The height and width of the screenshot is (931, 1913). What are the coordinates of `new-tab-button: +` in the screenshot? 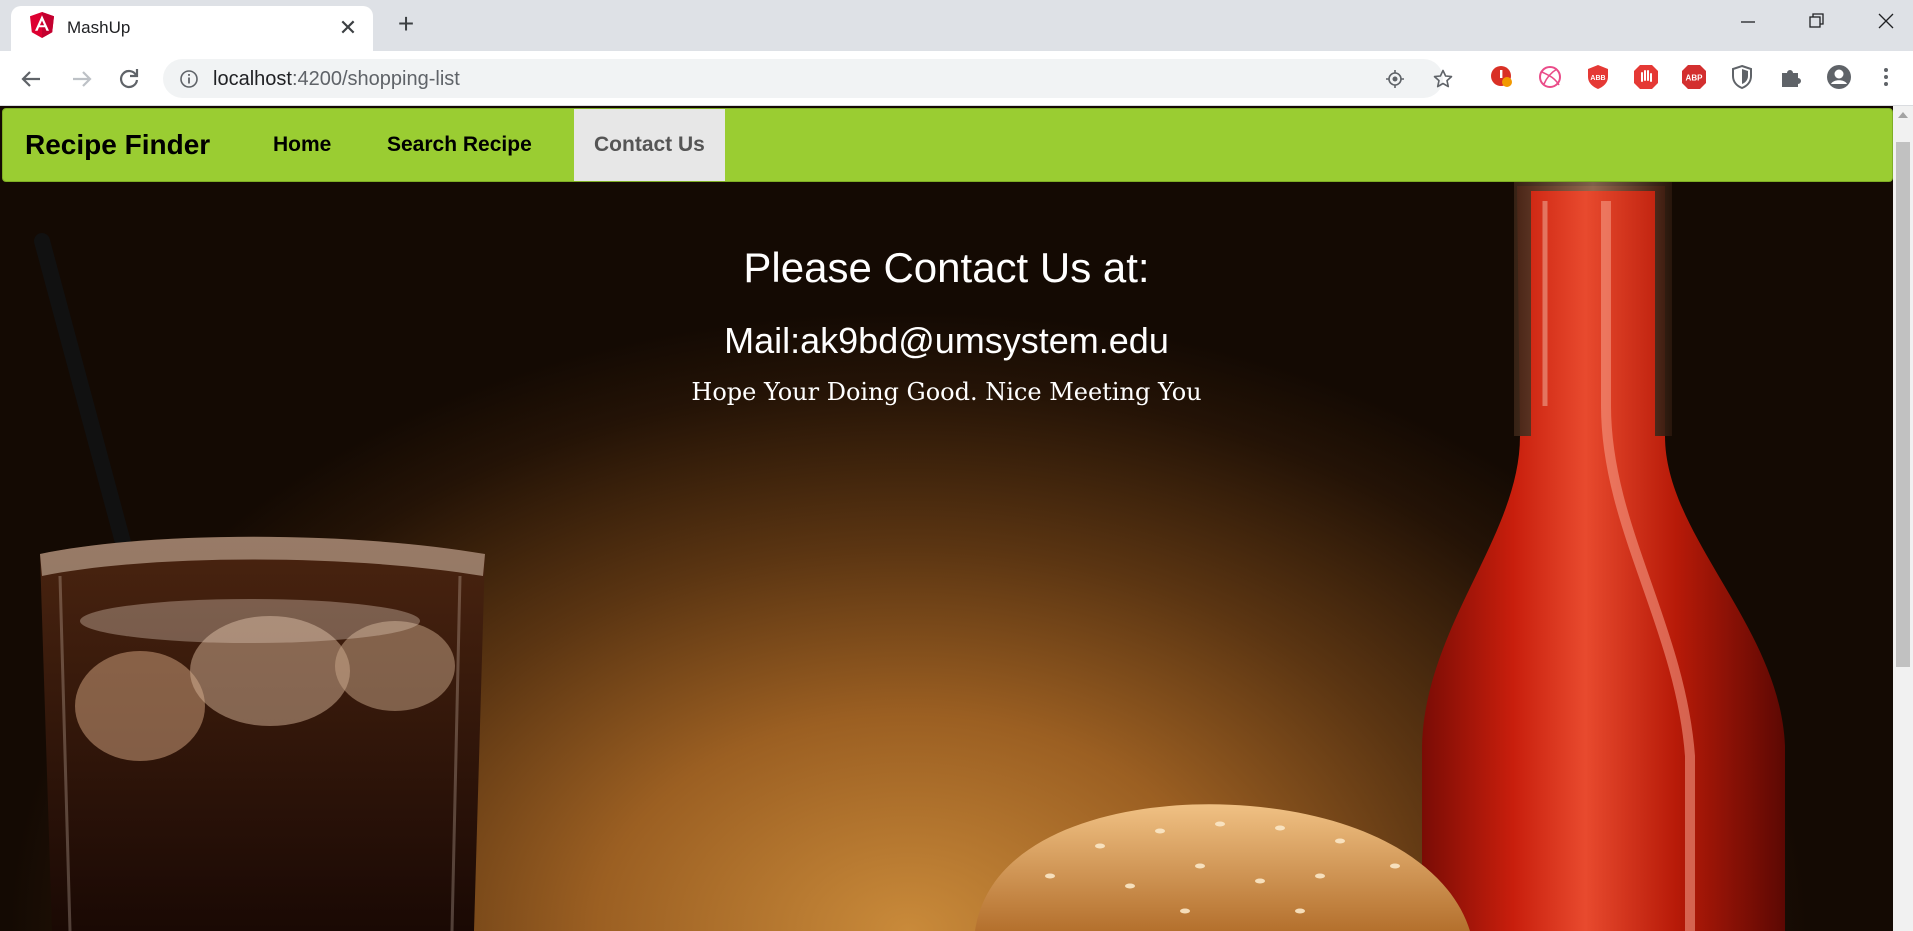 It's located at (406, 24).